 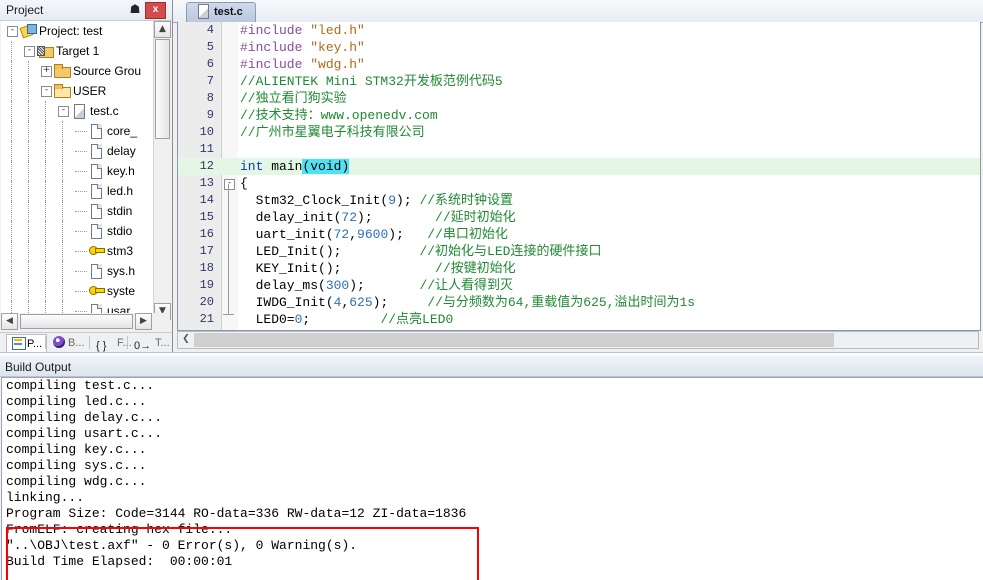 What do you see at coordinates (210, 81) in the screenshot?
I see `line-number: 7` at bounding box center [210, 81].